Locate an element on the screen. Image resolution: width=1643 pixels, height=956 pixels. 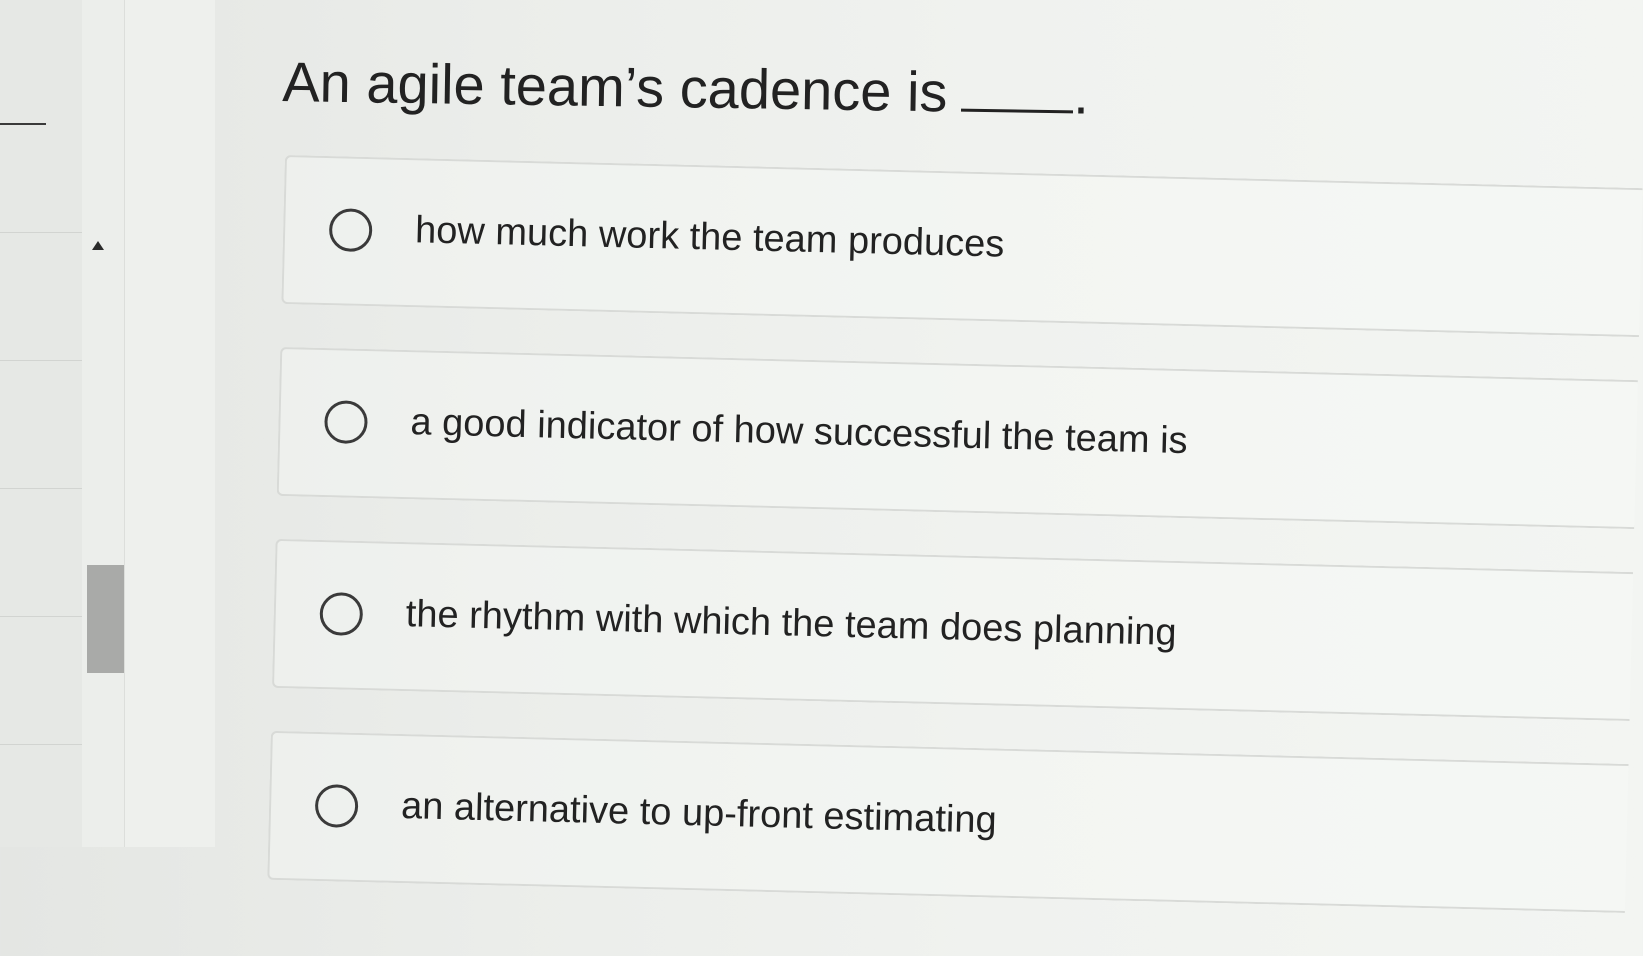
content-gutter is located at coordinates (170, 423).